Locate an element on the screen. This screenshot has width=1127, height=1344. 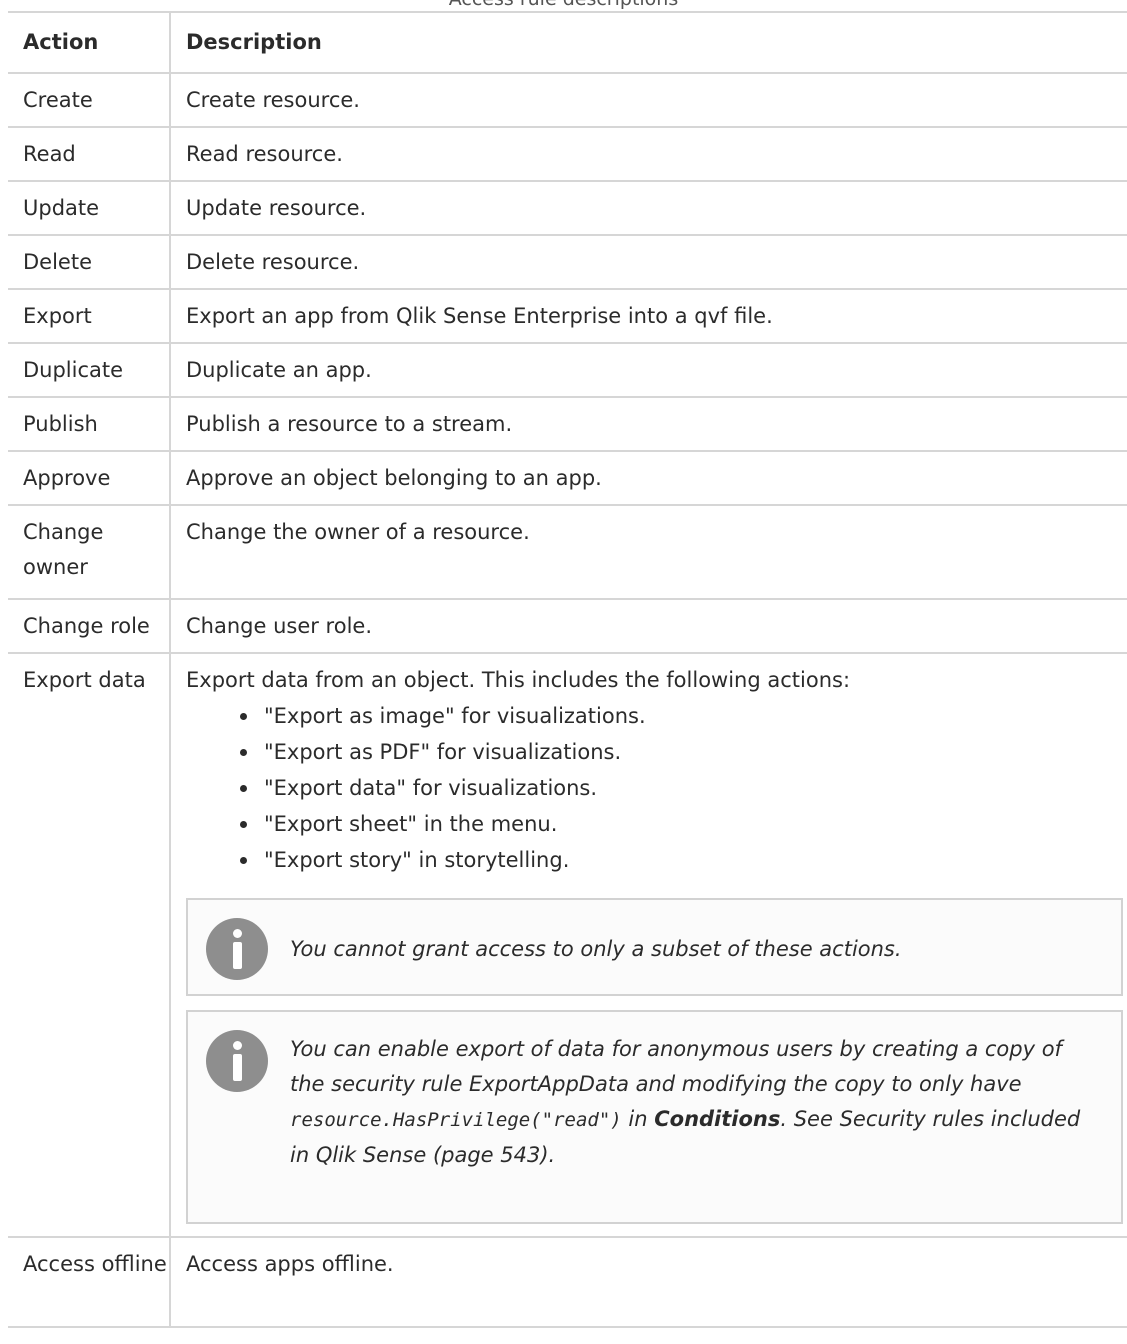
table-row: Create Create resource. is located at coordinates (567, 100).